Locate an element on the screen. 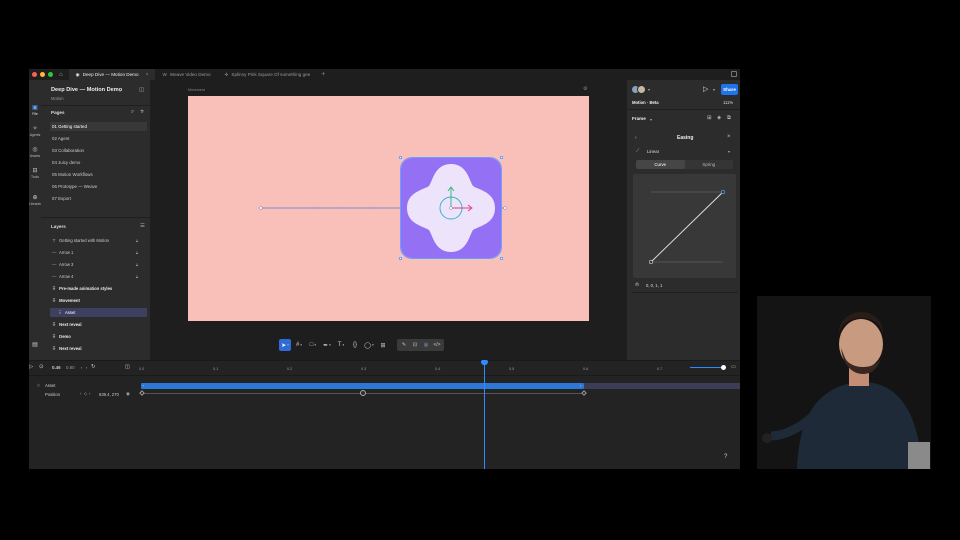 The width and height of the screenshot is (960, 540). close-window-button is located at coordinates (34, 74).